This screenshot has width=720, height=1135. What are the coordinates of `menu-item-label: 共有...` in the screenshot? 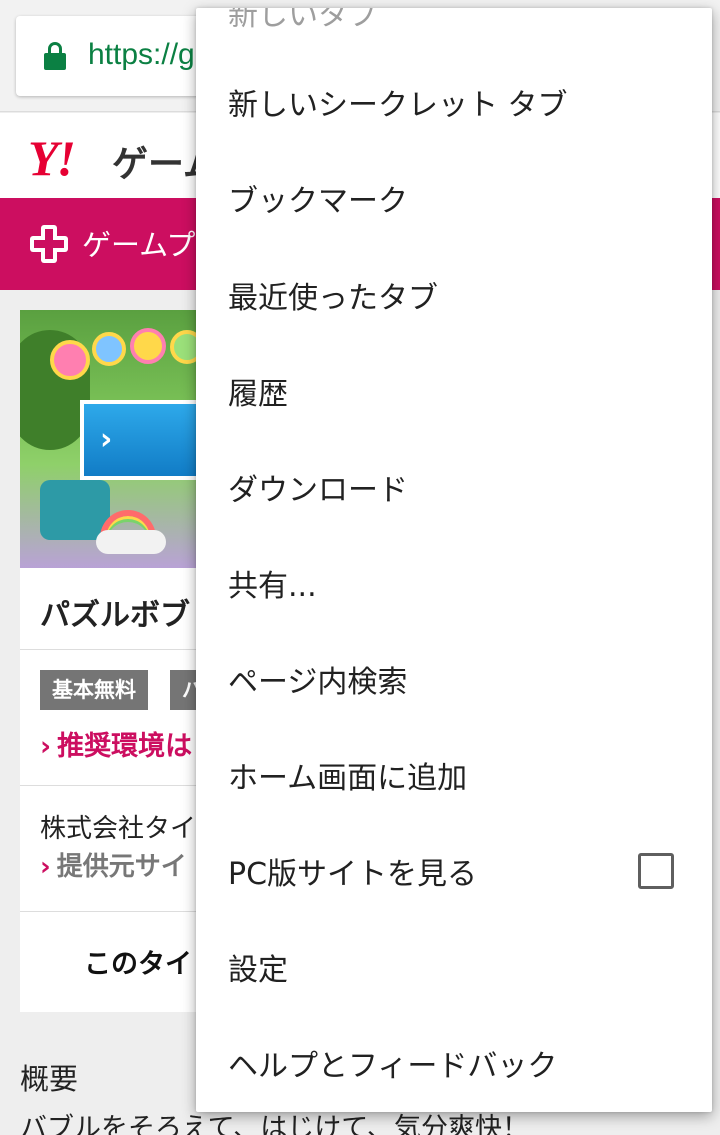 It's located at (272, 586).